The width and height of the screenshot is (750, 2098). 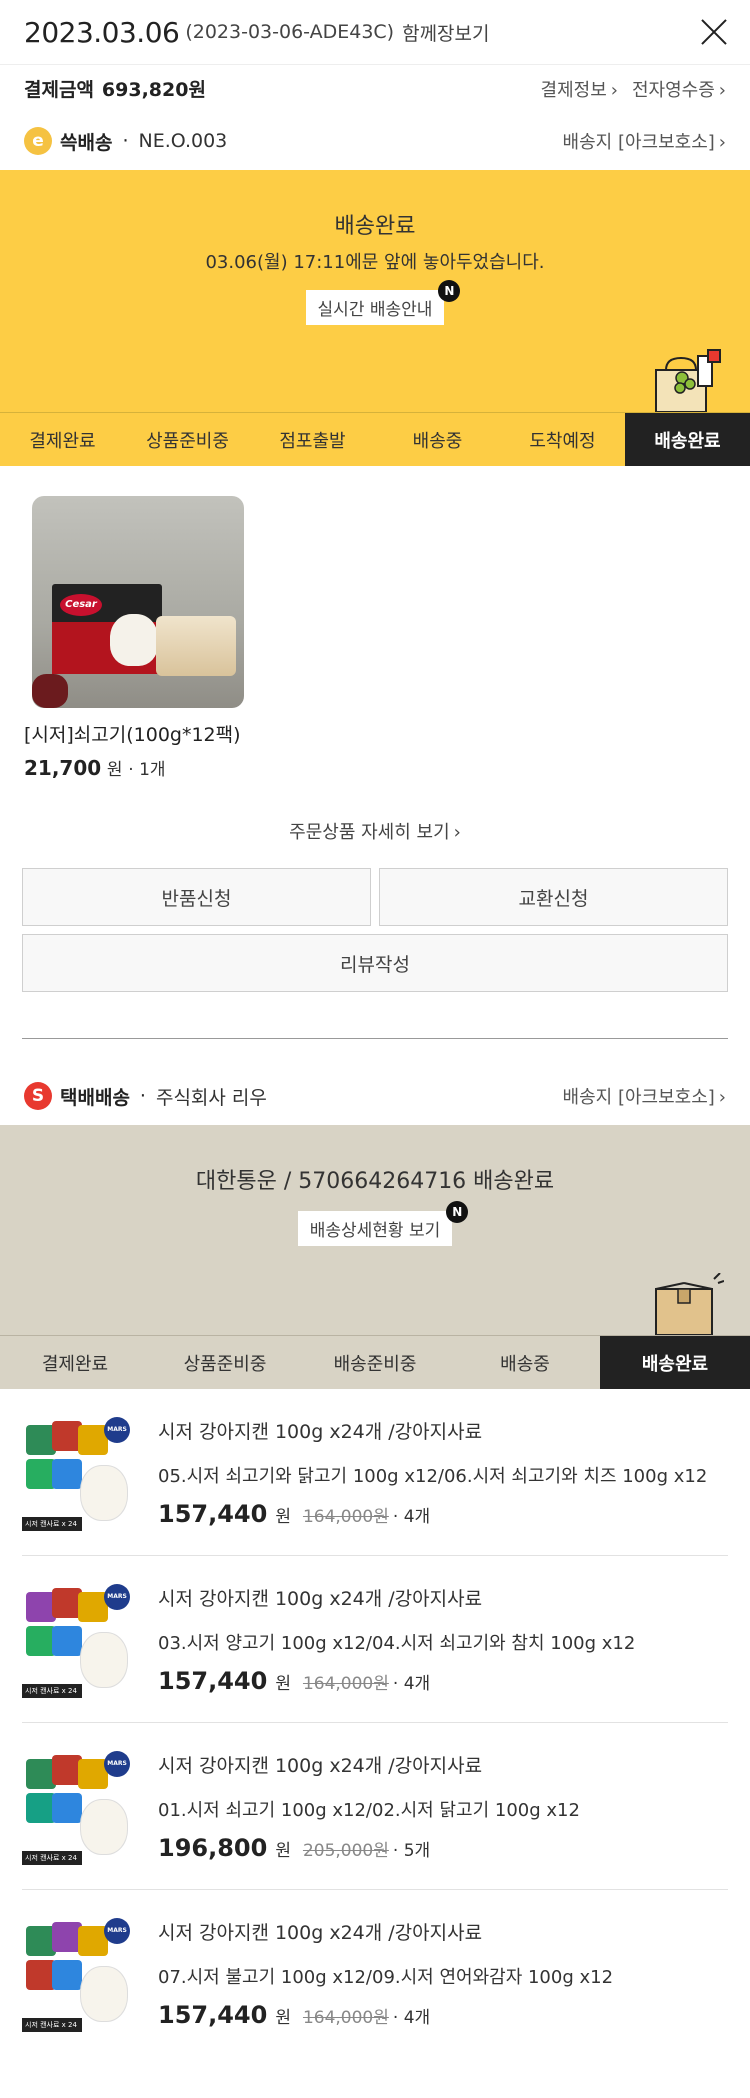 What do you see at coordinates (50, 691) in the screenshot?
I see `meat-image` at bounding box center [50, 691].